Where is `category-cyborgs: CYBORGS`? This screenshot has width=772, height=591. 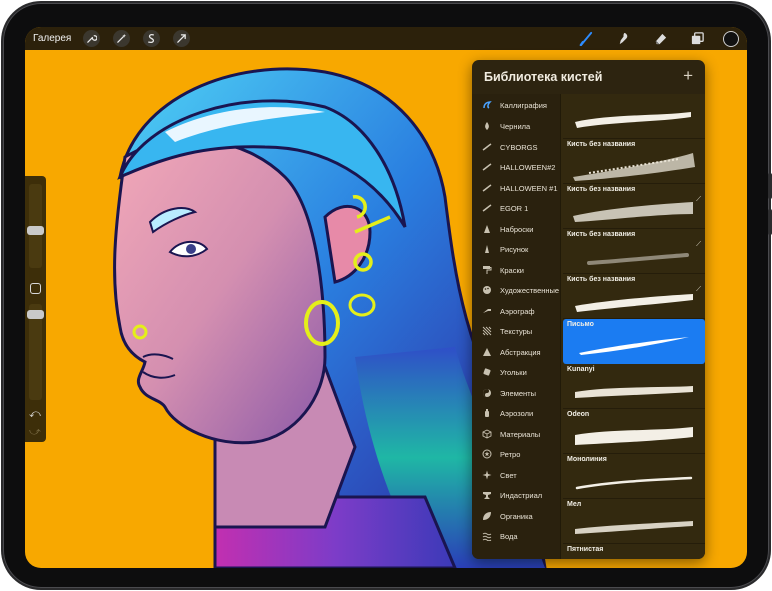 category-cyborgs: CYBORGS is located at coordinates (516, 147).